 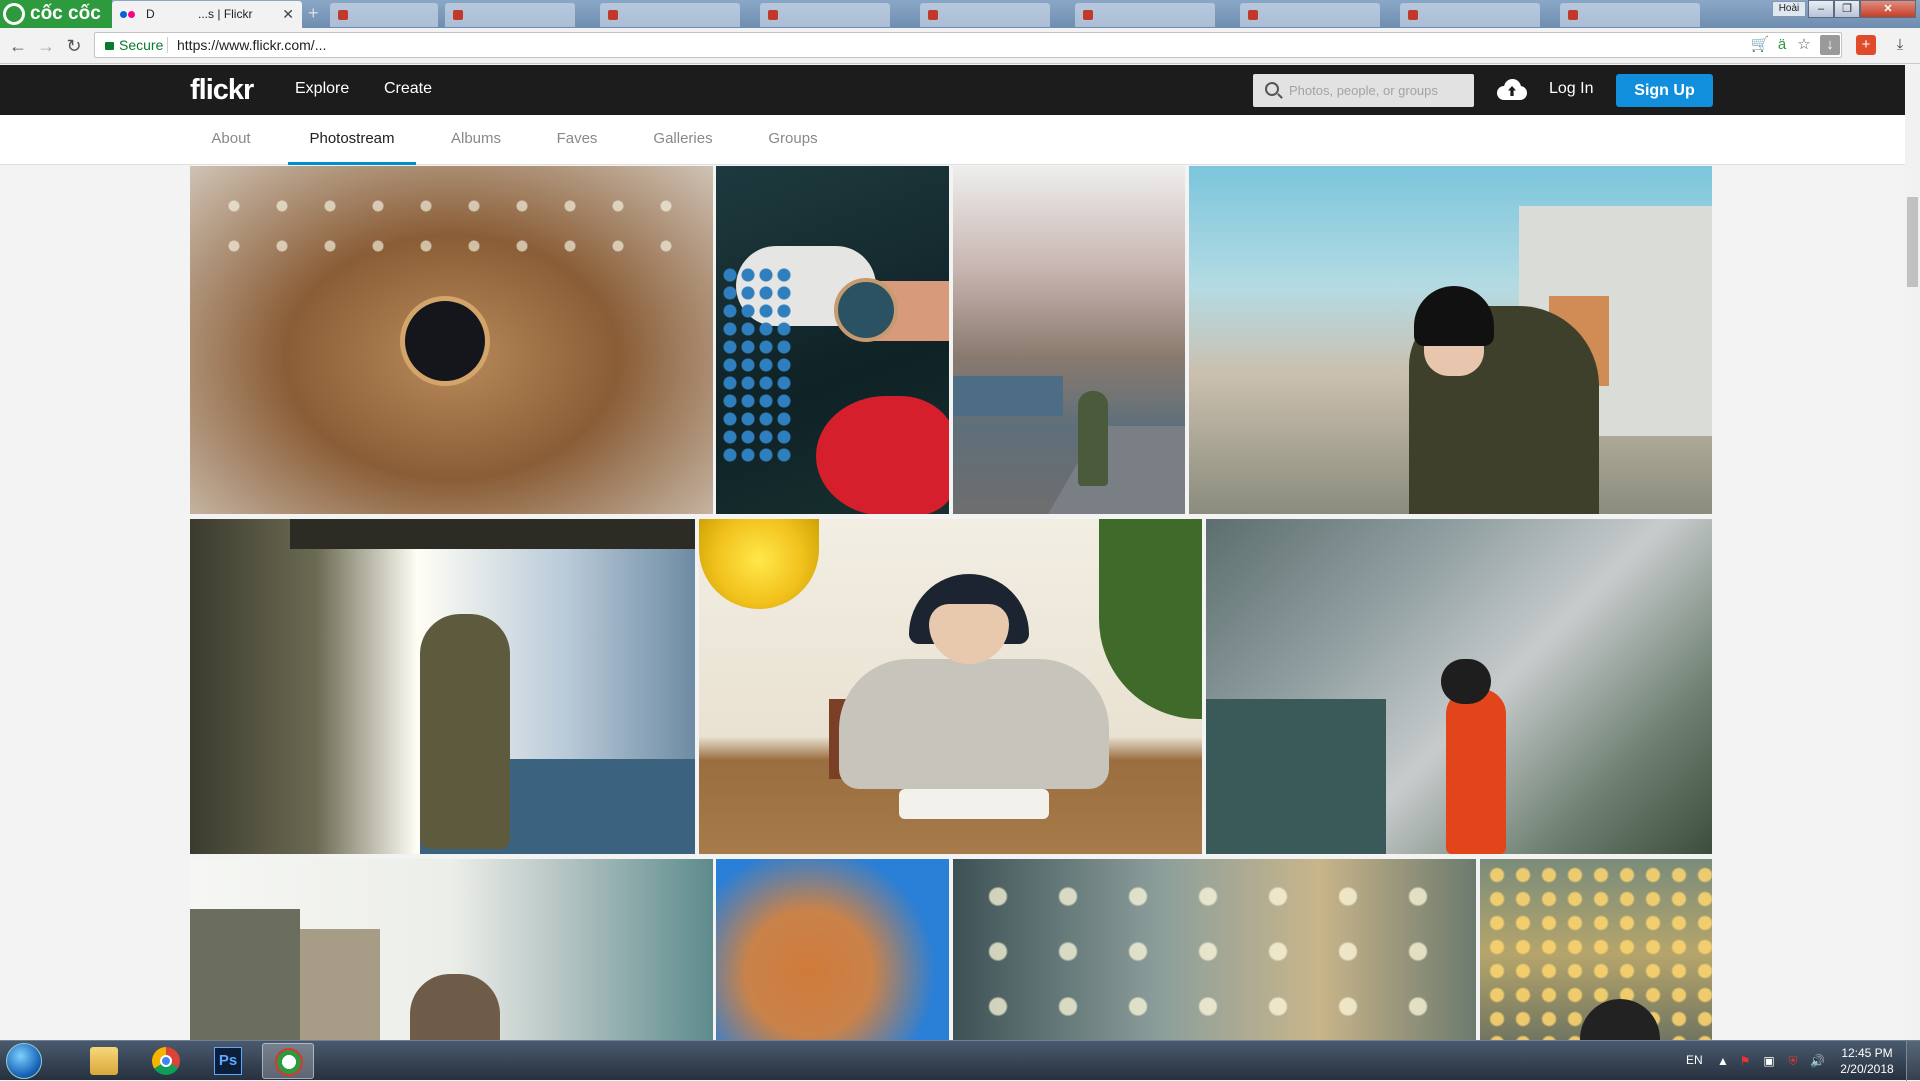 What do you see at coordinates (1664, 90) in the screenshot?
I see `signup-button: Sign Up` at bounding box center [1664, 90].